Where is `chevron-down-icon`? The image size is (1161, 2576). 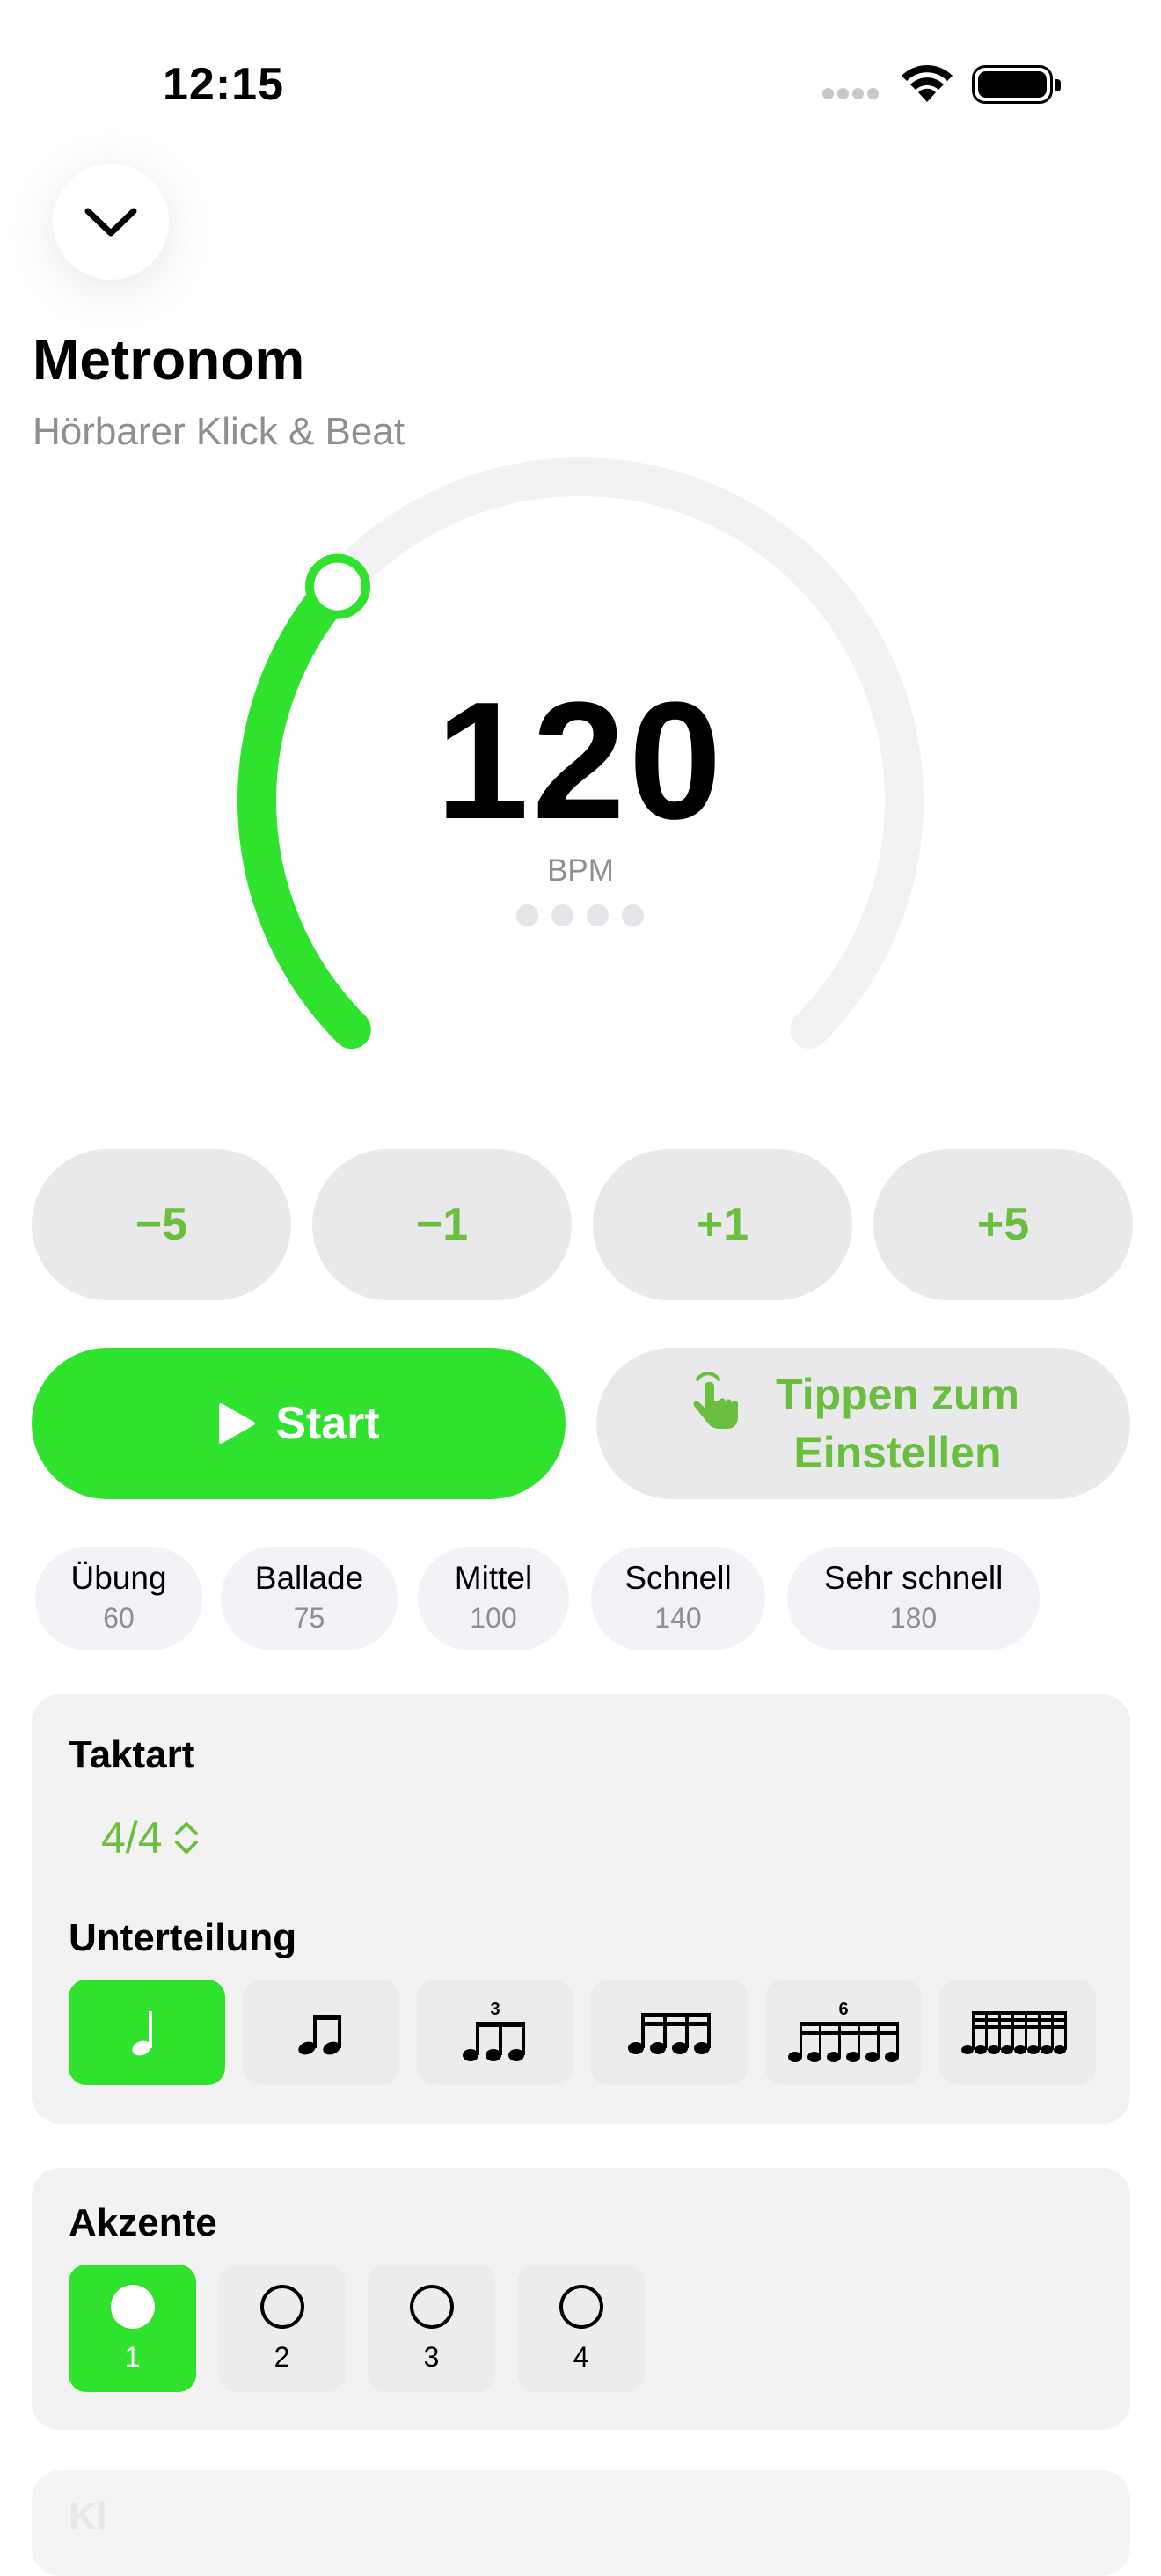 chevron-down-icon is located at coordinates (110, 222).